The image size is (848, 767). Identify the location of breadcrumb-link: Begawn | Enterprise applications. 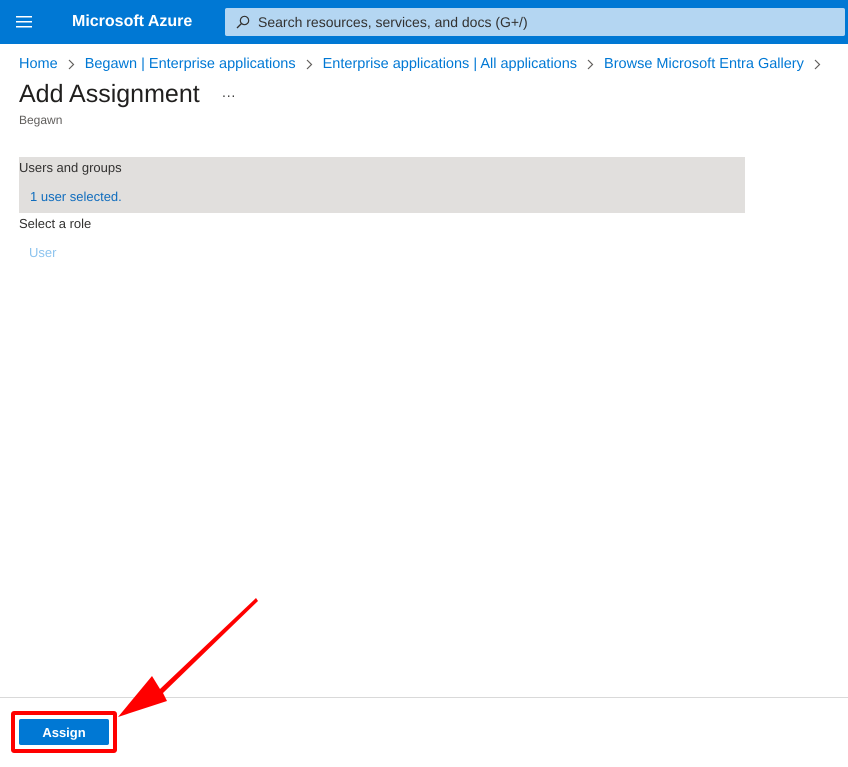
(190, 64).